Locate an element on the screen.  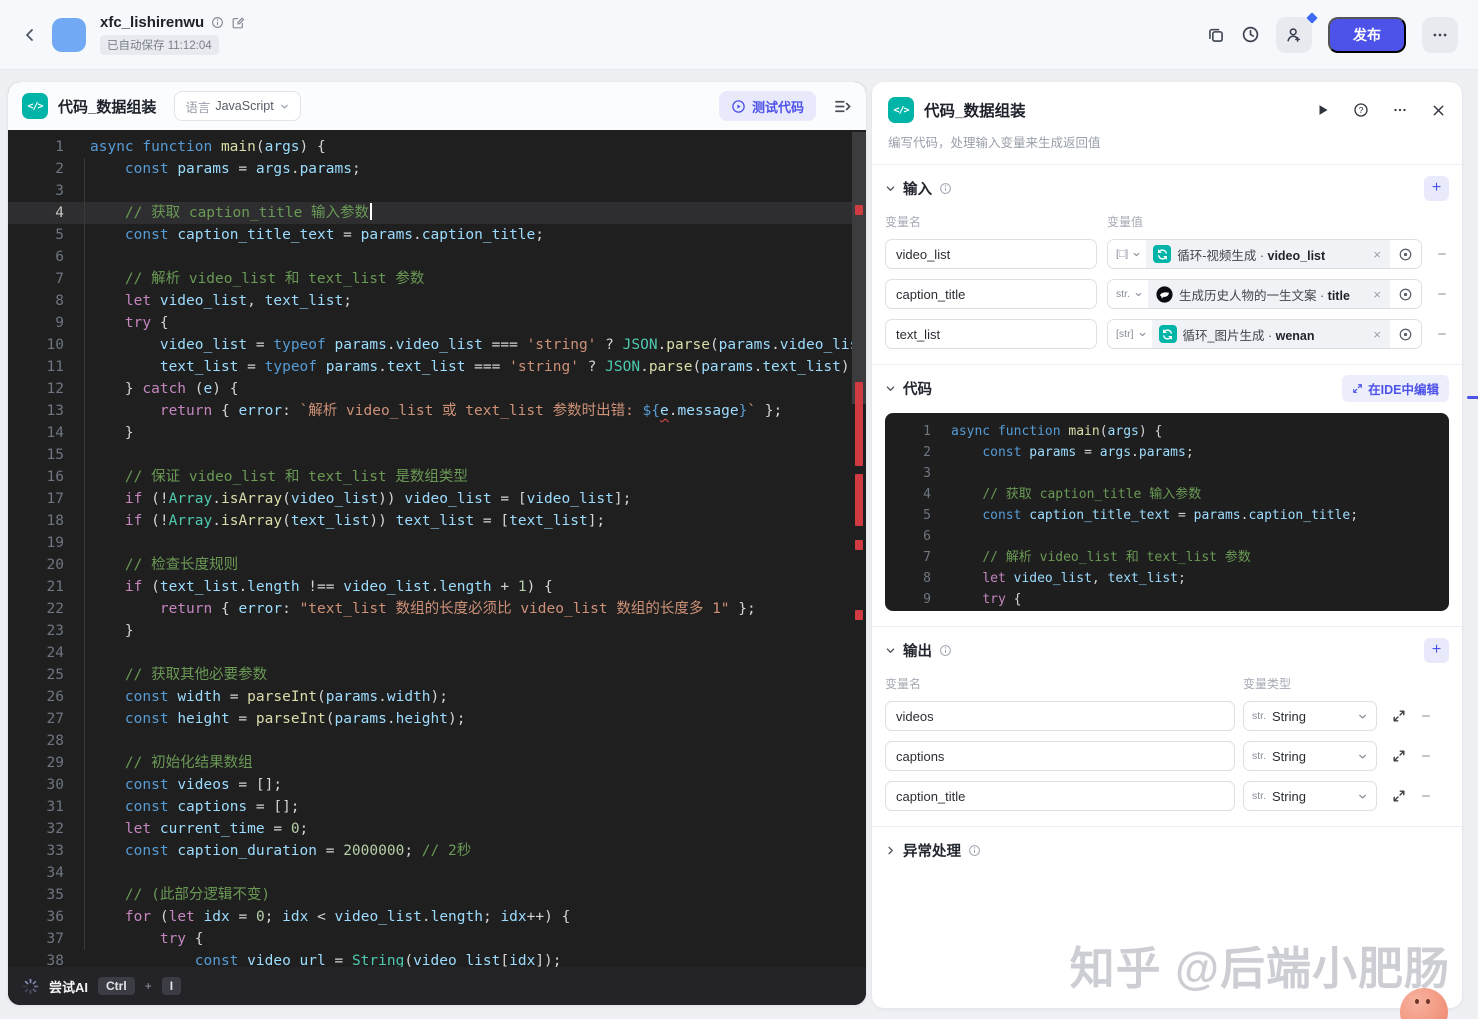
close-icon is located at coordinates (1438, 110).